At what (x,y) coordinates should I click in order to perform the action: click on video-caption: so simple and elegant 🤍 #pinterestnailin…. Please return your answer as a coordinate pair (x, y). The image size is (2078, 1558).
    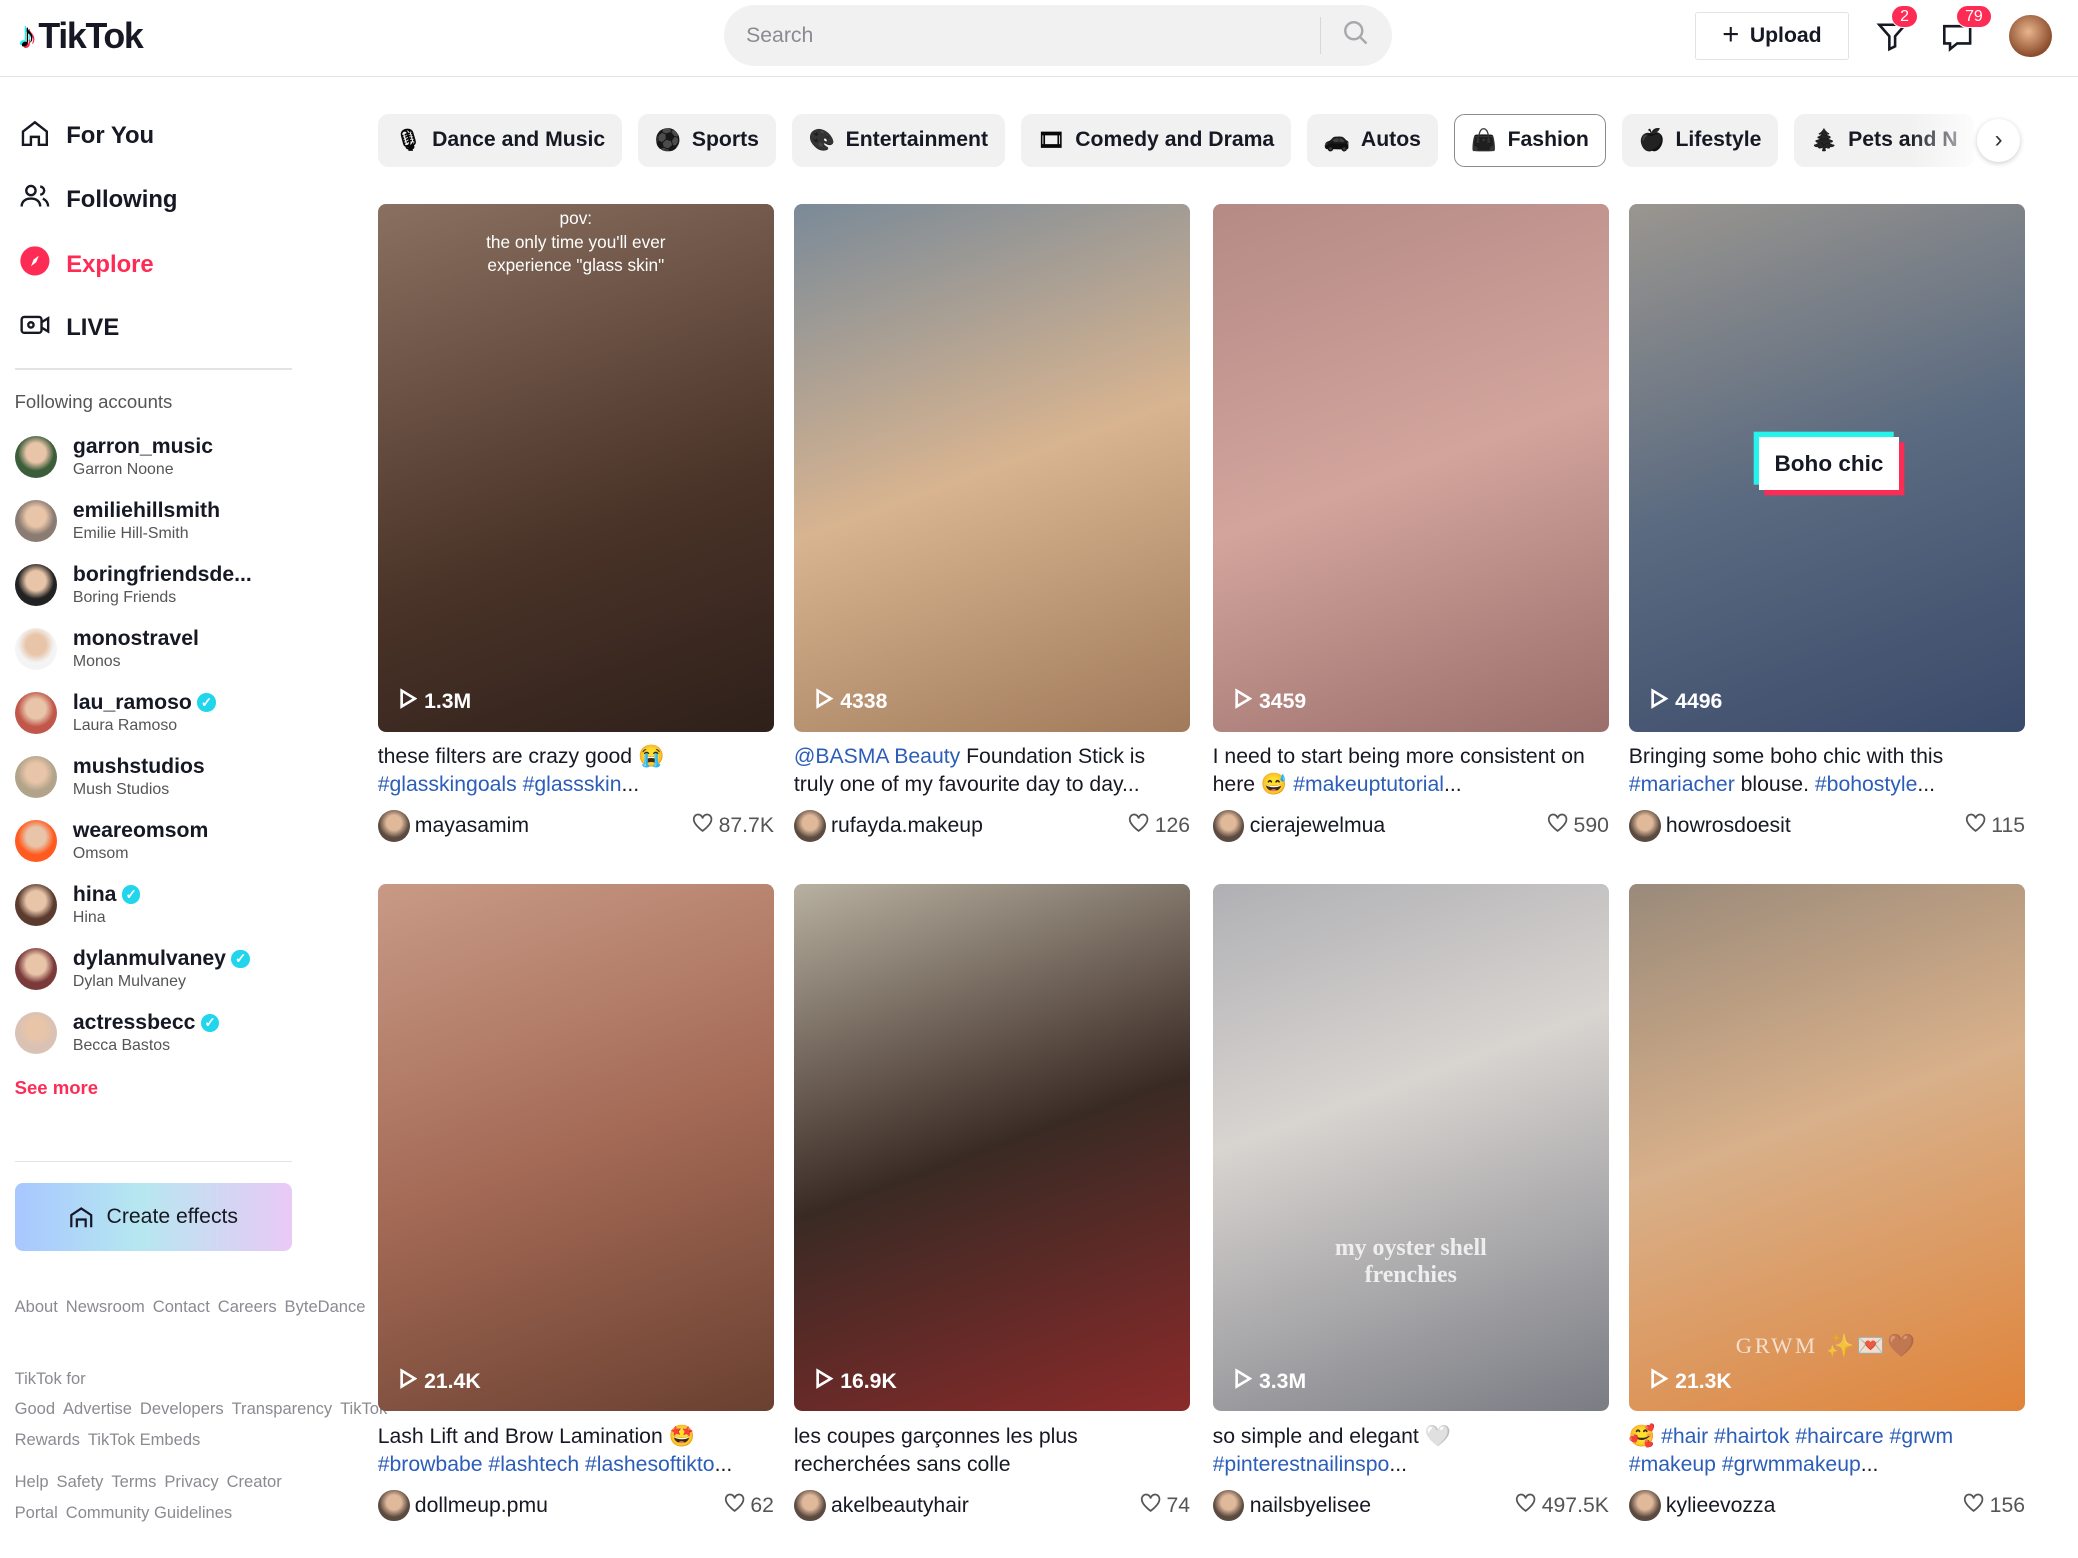
    Looking at the image, I should click on (1411, 1451).